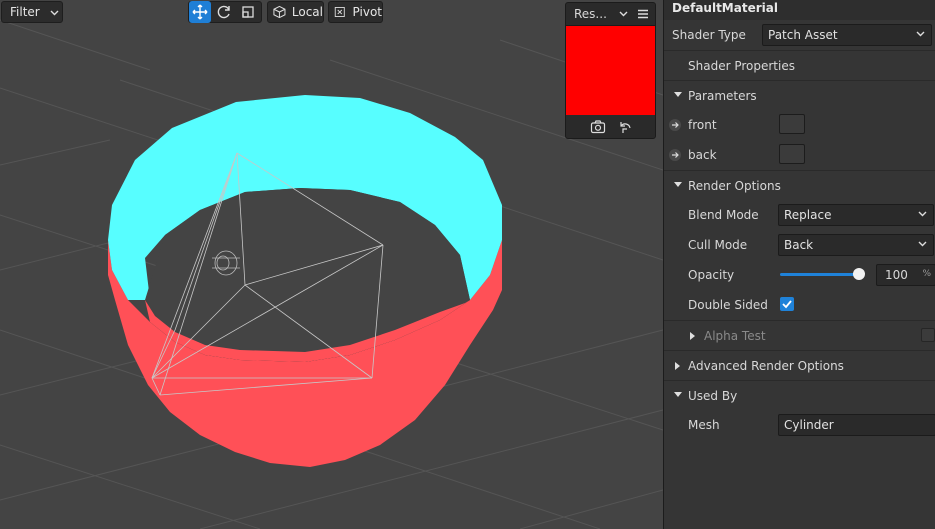 Image resolution: width=935 pixels, height=529 pixels. Describe the element at coordinates (820, 274) in the screenshot. I see `opacity-slider-track` at that location.